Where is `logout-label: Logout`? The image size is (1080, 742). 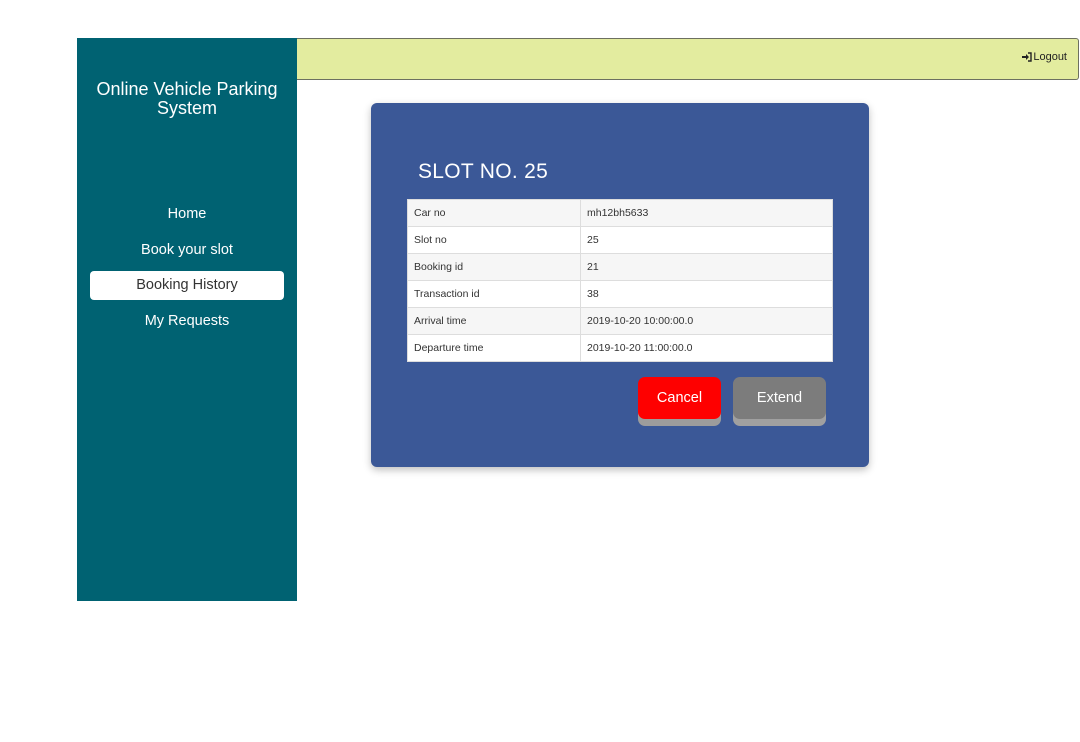 logout-label: Logout is located at coordinates (1050, 57).